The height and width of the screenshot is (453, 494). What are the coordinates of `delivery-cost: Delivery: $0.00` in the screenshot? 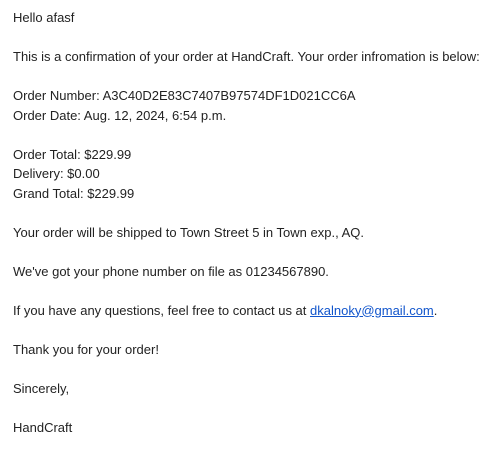 It's located at (56, 173).